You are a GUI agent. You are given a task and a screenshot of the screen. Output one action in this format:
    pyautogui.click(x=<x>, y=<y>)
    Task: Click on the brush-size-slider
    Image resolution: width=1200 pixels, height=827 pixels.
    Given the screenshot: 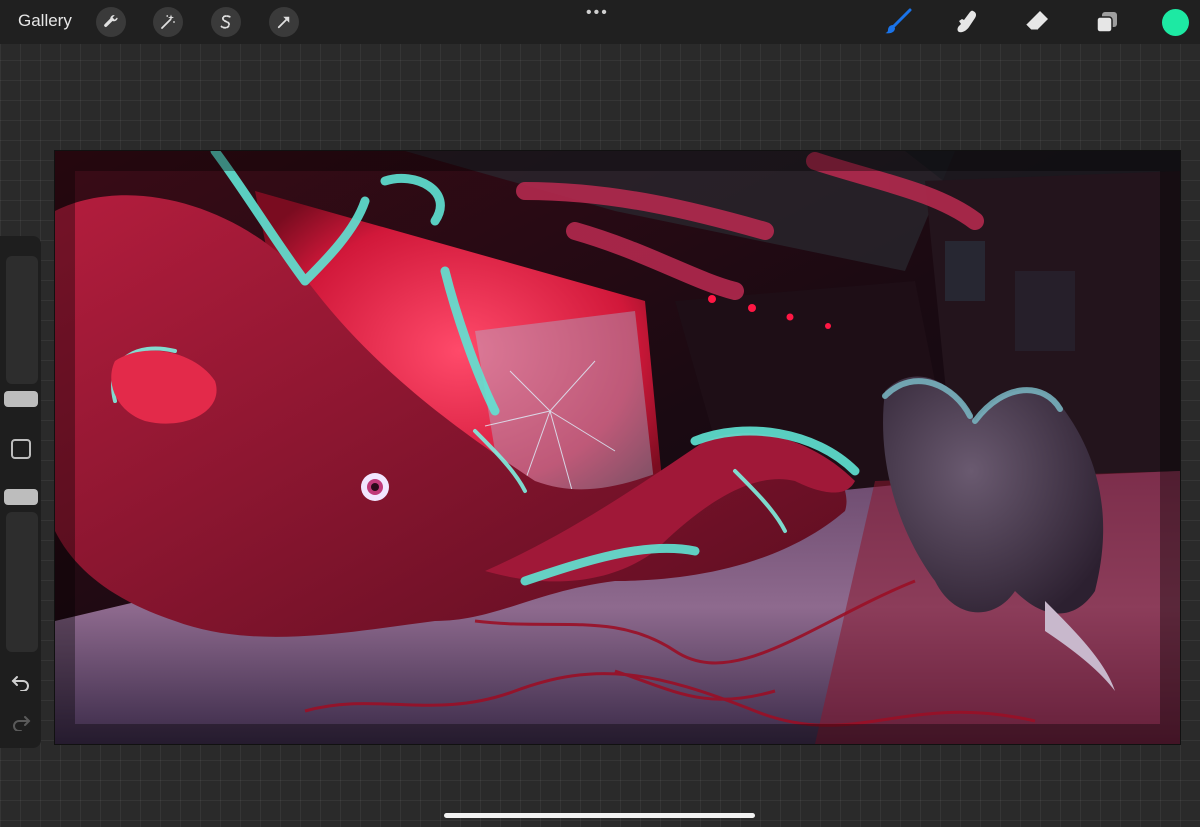 What is the action you would take?
    pyautogui.click(x=22, y=320)
    